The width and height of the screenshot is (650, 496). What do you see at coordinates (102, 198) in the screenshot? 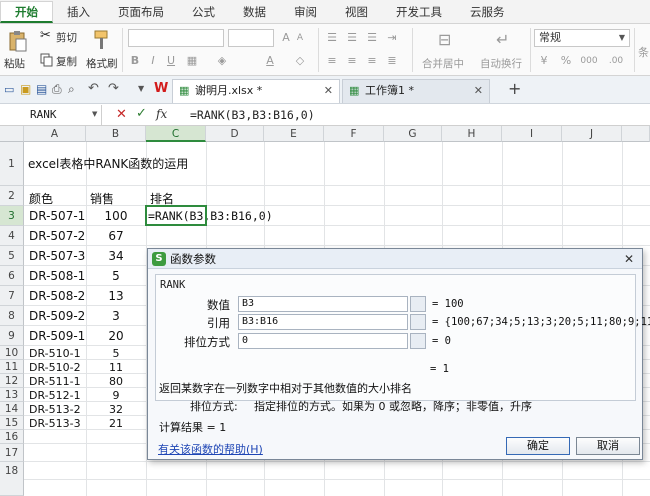
I see `header-sales-cell: 销售` at bounding box center [102, 198].